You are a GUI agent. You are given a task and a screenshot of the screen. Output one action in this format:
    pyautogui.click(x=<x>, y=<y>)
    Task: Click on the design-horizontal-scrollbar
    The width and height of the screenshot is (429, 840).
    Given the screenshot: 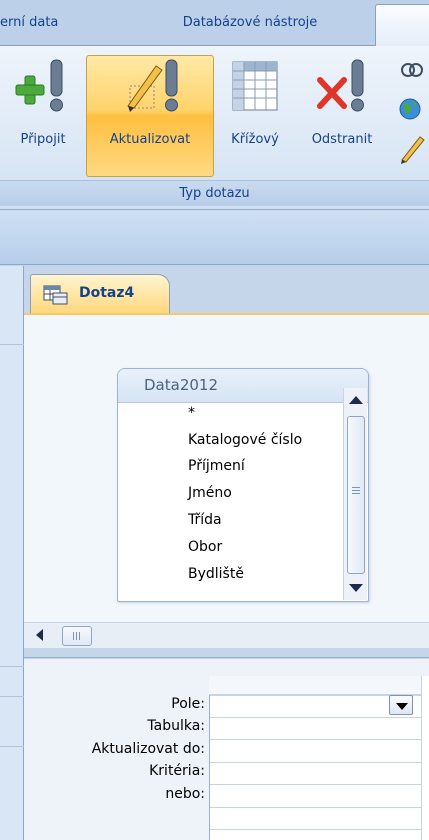 What is the action you would take?
    pyautogui.click(x=226, y=635)
    